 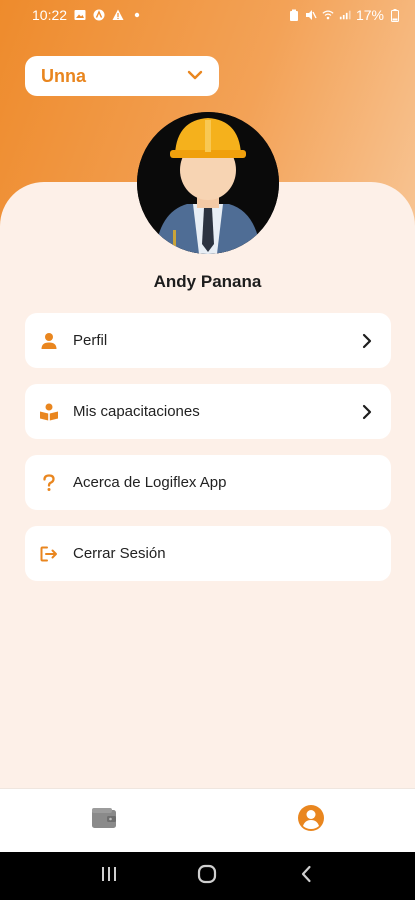 What do you see at coordinates (345, 15) in the screenshot?
I see `signal-icon` at bounding box center [345, 15].